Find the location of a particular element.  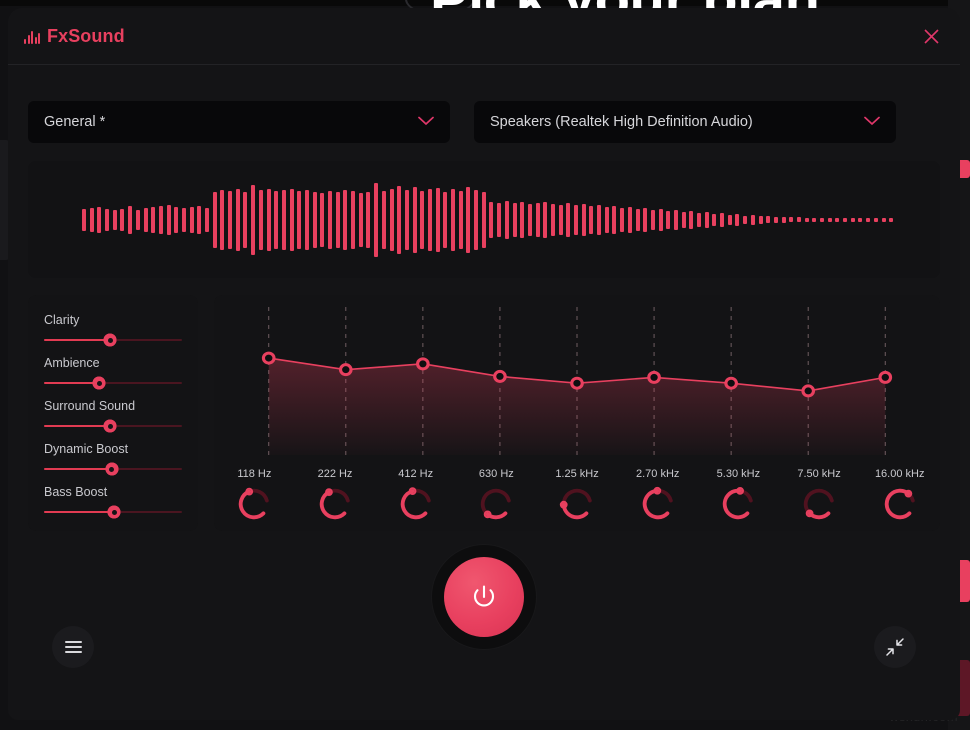

equalizer-band: 118 Hz is located at coordinates (254, 495).